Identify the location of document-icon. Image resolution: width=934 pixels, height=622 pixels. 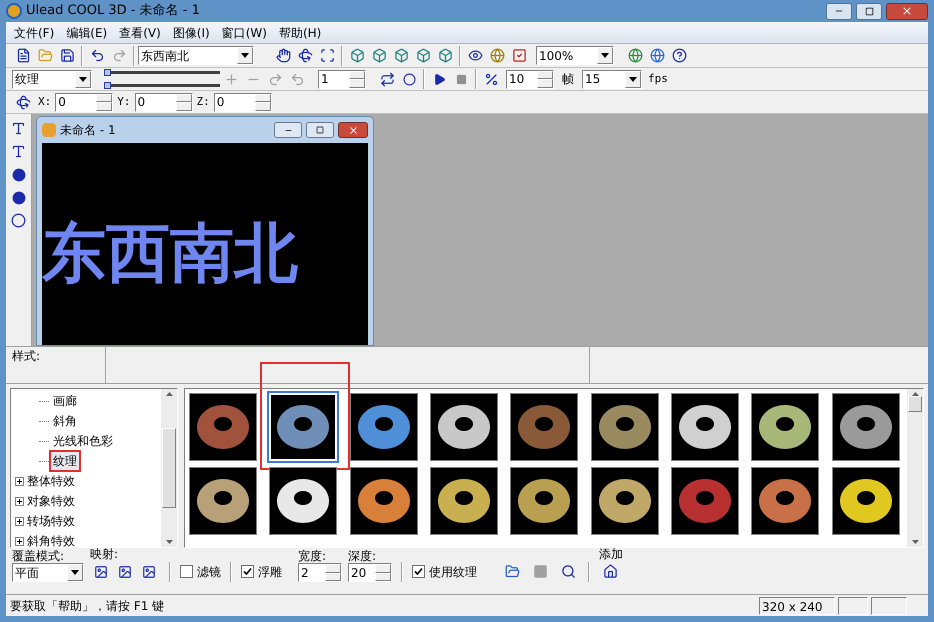
(49, 130).